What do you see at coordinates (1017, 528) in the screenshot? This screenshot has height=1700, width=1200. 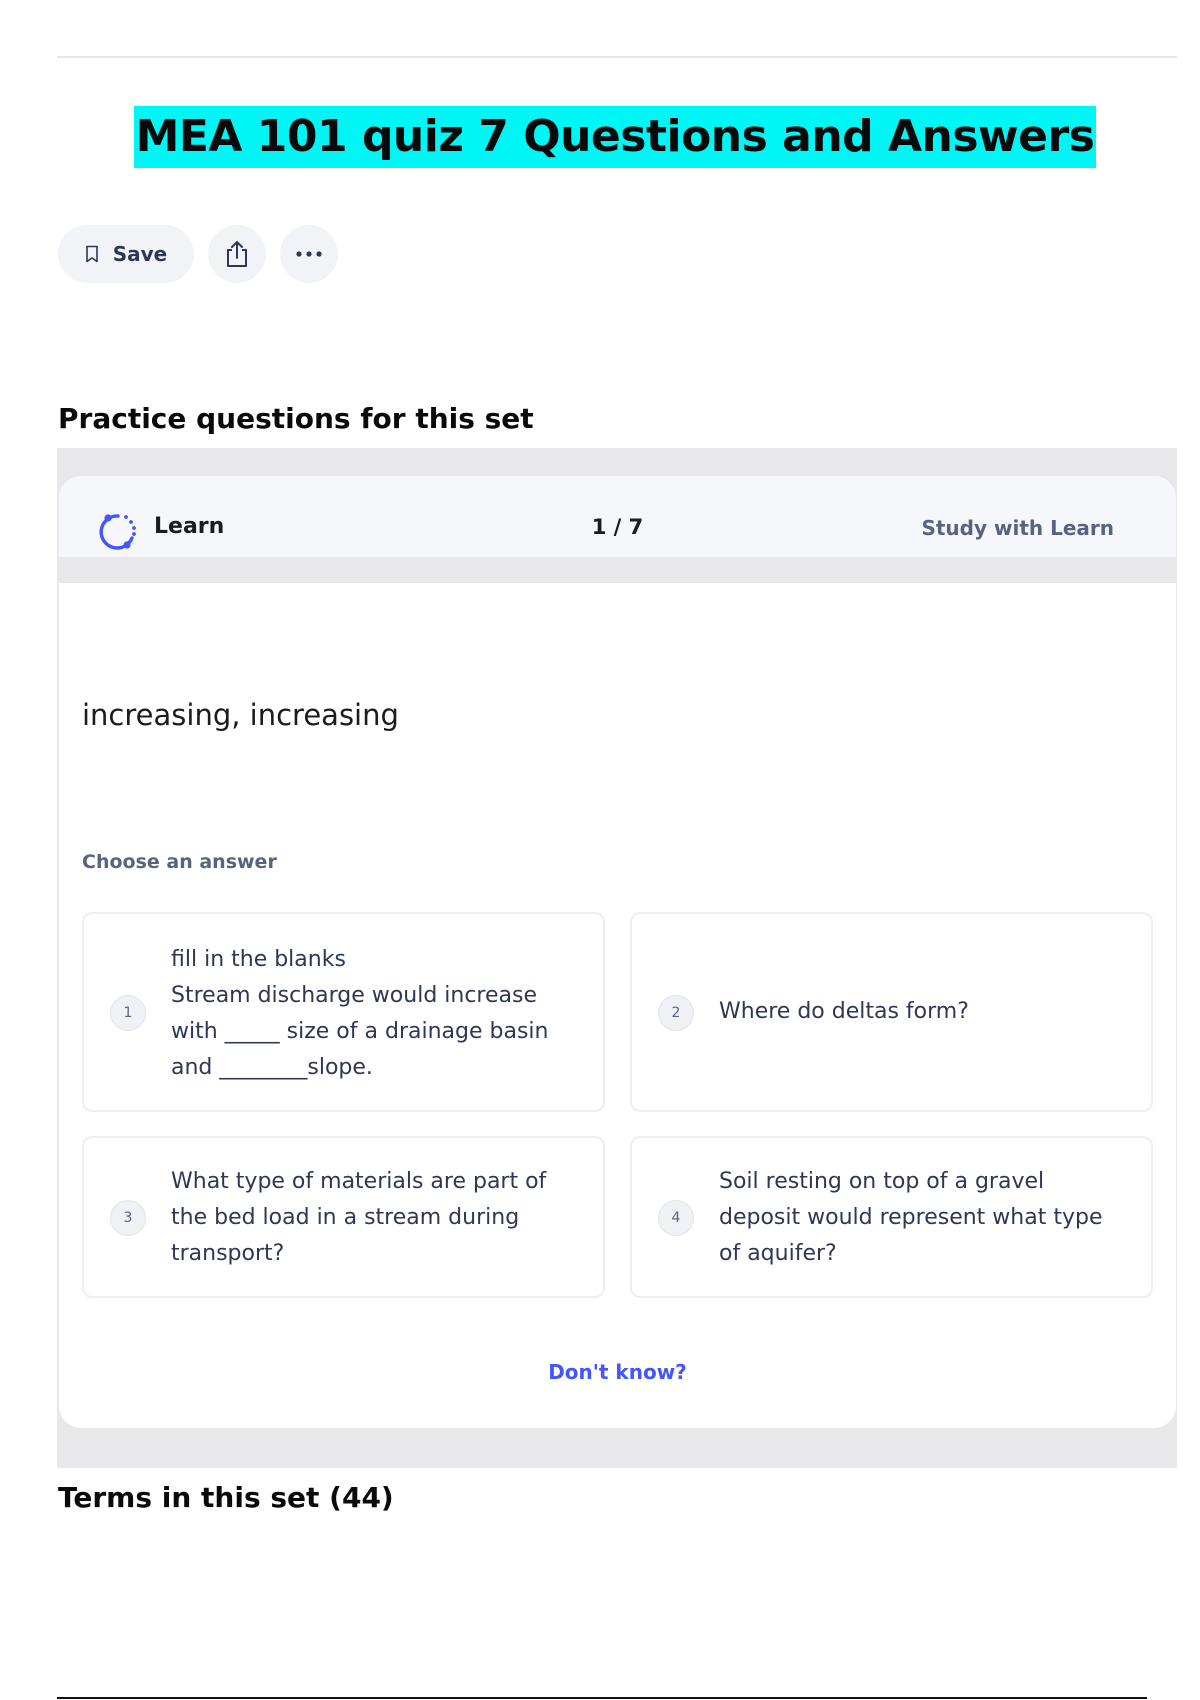 I see `study-with-learn-link: Study with Learn` at bounding box center [1017, 528].